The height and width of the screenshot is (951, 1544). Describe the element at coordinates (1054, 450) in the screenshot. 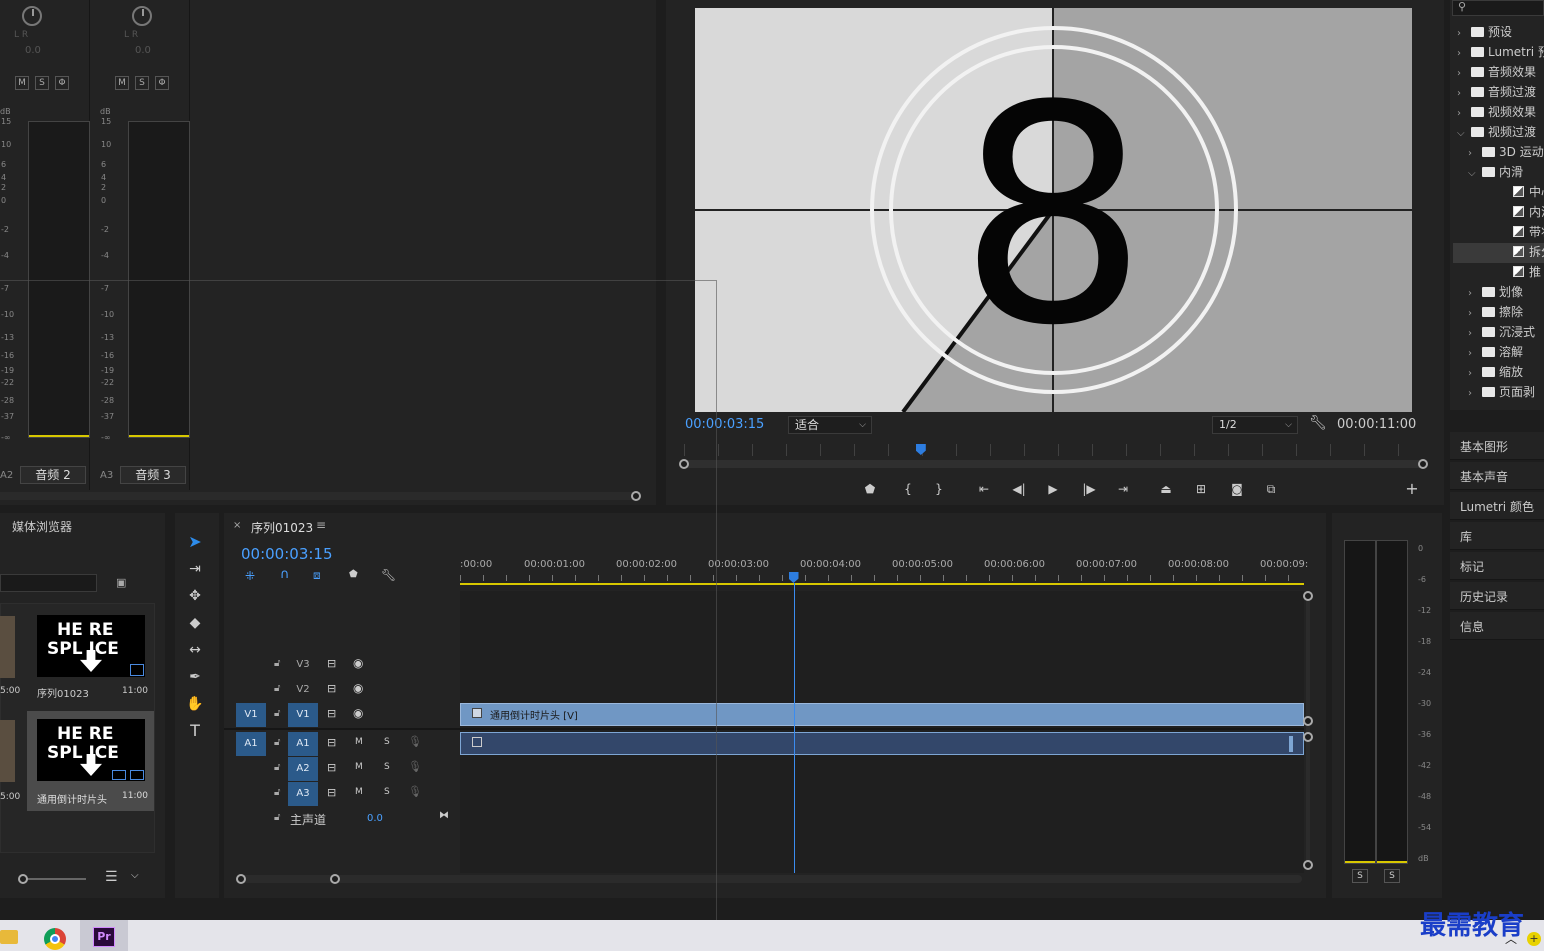

I see `monitor-time-ruler` at that location.